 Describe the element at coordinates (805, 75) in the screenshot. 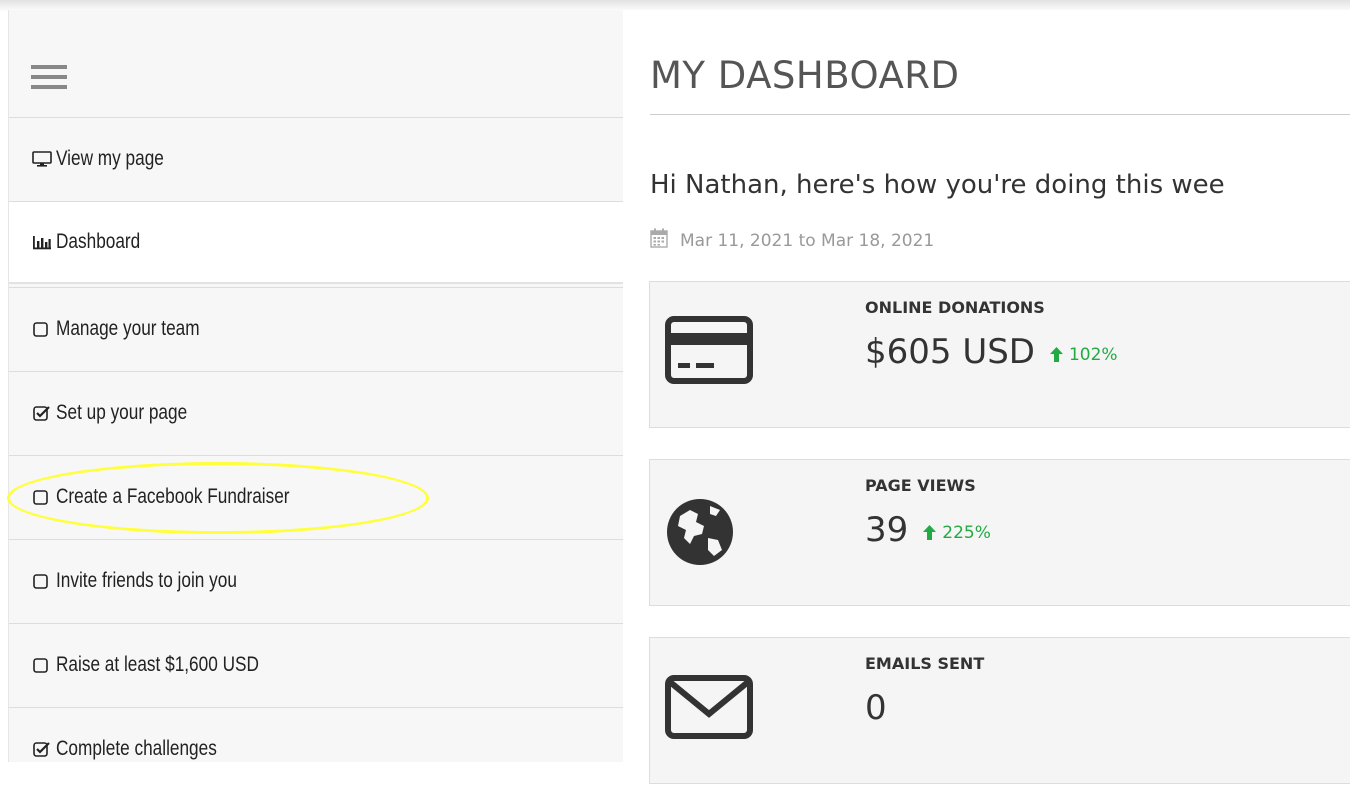

I see `page-title: MY DASHBOARD` at that location.